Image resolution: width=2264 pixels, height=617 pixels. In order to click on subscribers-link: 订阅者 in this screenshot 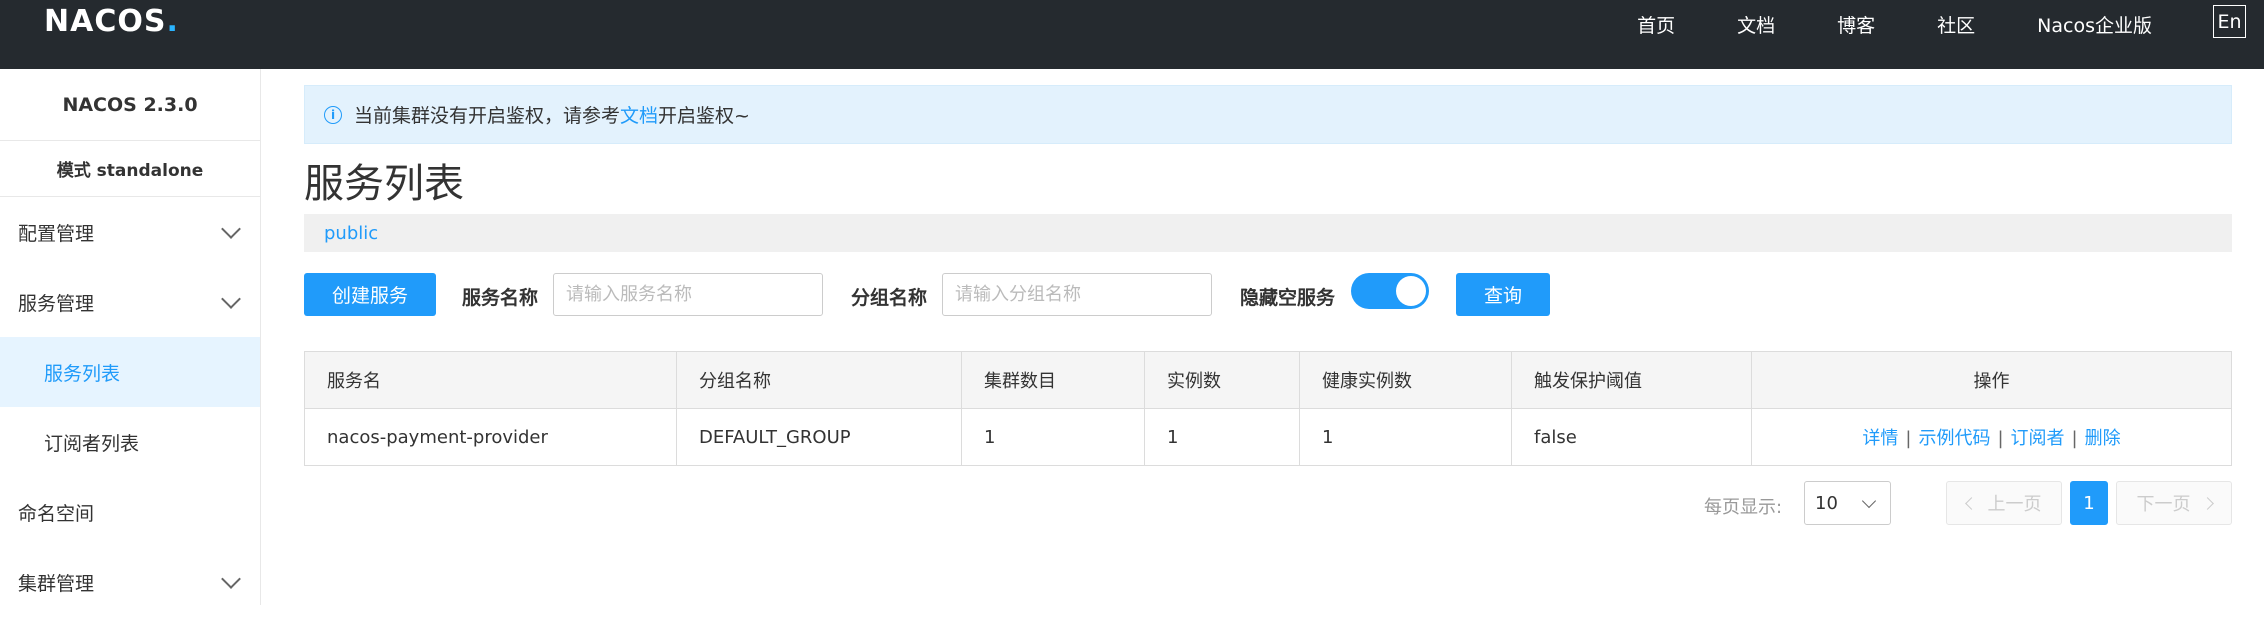, I will do `click(2038, 438)`.